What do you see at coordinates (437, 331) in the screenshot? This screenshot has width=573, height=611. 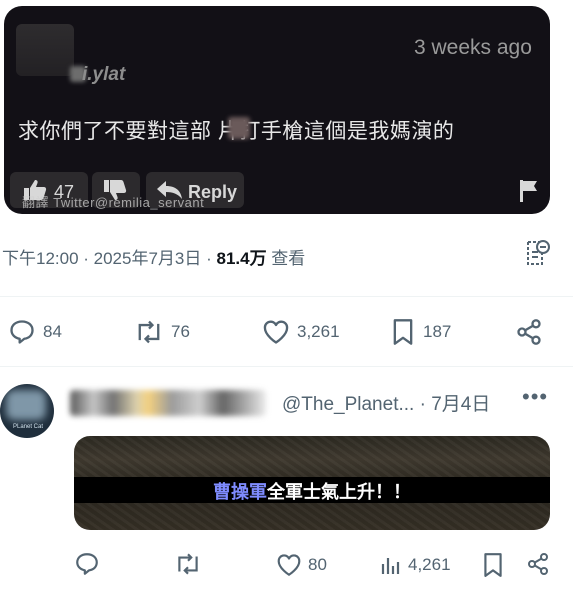 I see `bookmark-count: 187` at bounding box center [437, 331].